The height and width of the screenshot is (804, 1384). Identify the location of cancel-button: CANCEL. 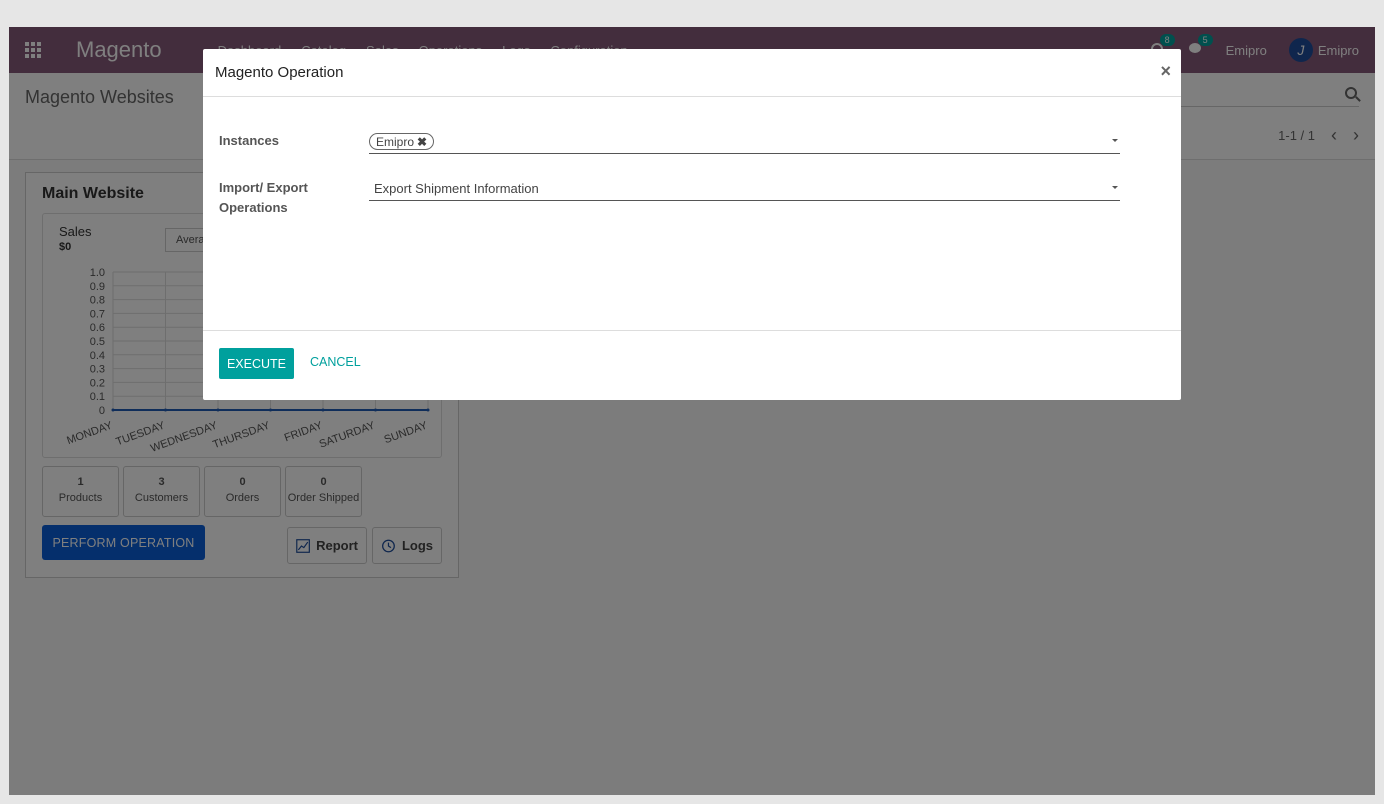
(335, 362).